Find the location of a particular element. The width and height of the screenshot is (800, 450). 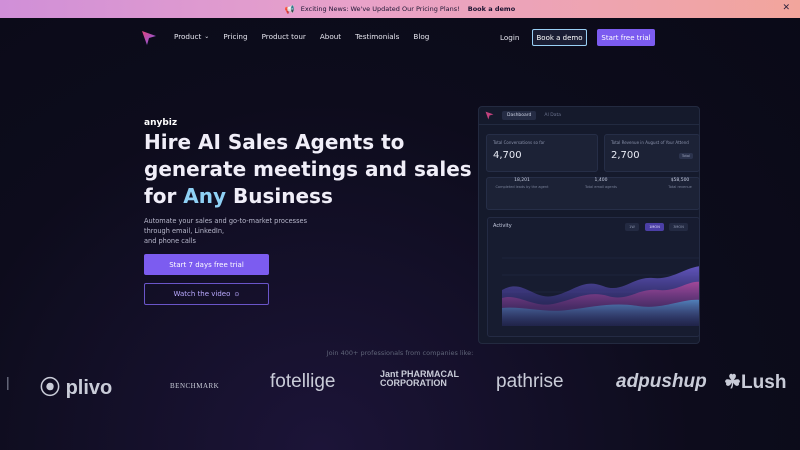

ai-data-tab: AI Data is located at coordinates (553, 115).